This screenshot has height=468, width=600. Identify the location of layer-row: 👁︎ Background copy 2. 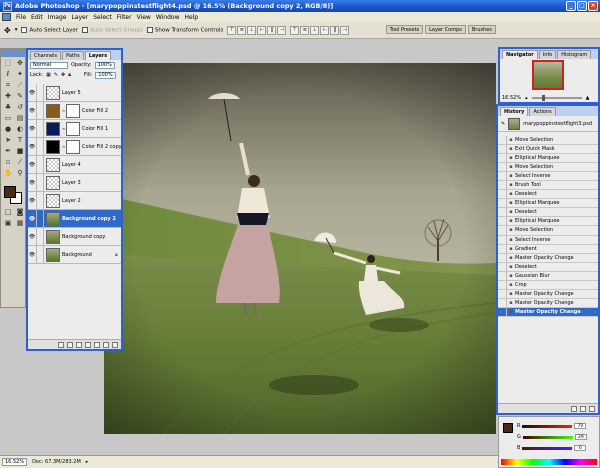
(74, 218).